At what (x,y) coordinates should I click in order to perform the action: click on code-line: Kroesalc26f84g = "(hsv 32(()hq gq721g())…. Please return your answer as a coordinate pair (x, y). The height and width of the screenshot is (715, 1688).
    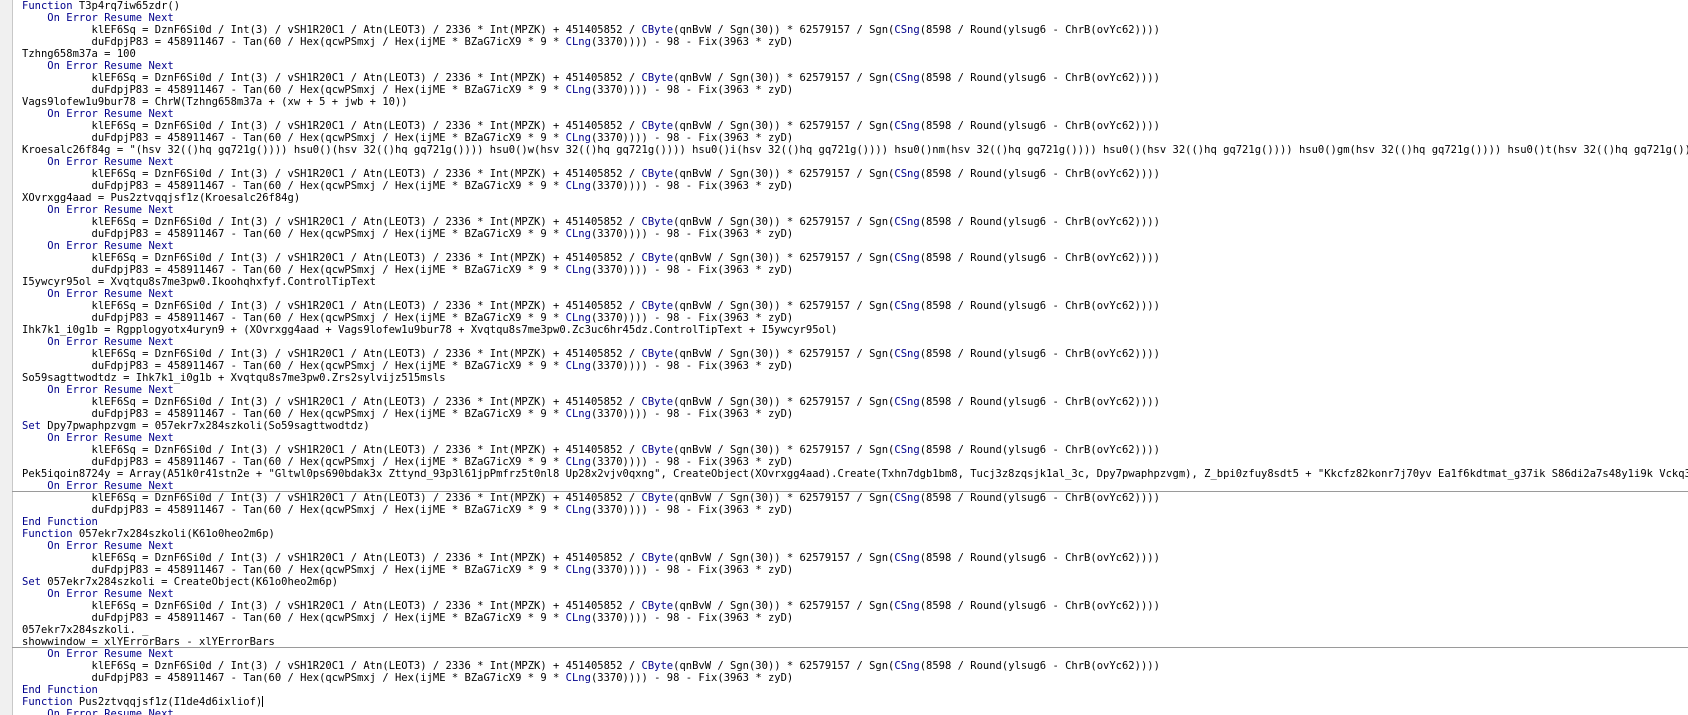
    Looking at the image, I should click on (855, 150).